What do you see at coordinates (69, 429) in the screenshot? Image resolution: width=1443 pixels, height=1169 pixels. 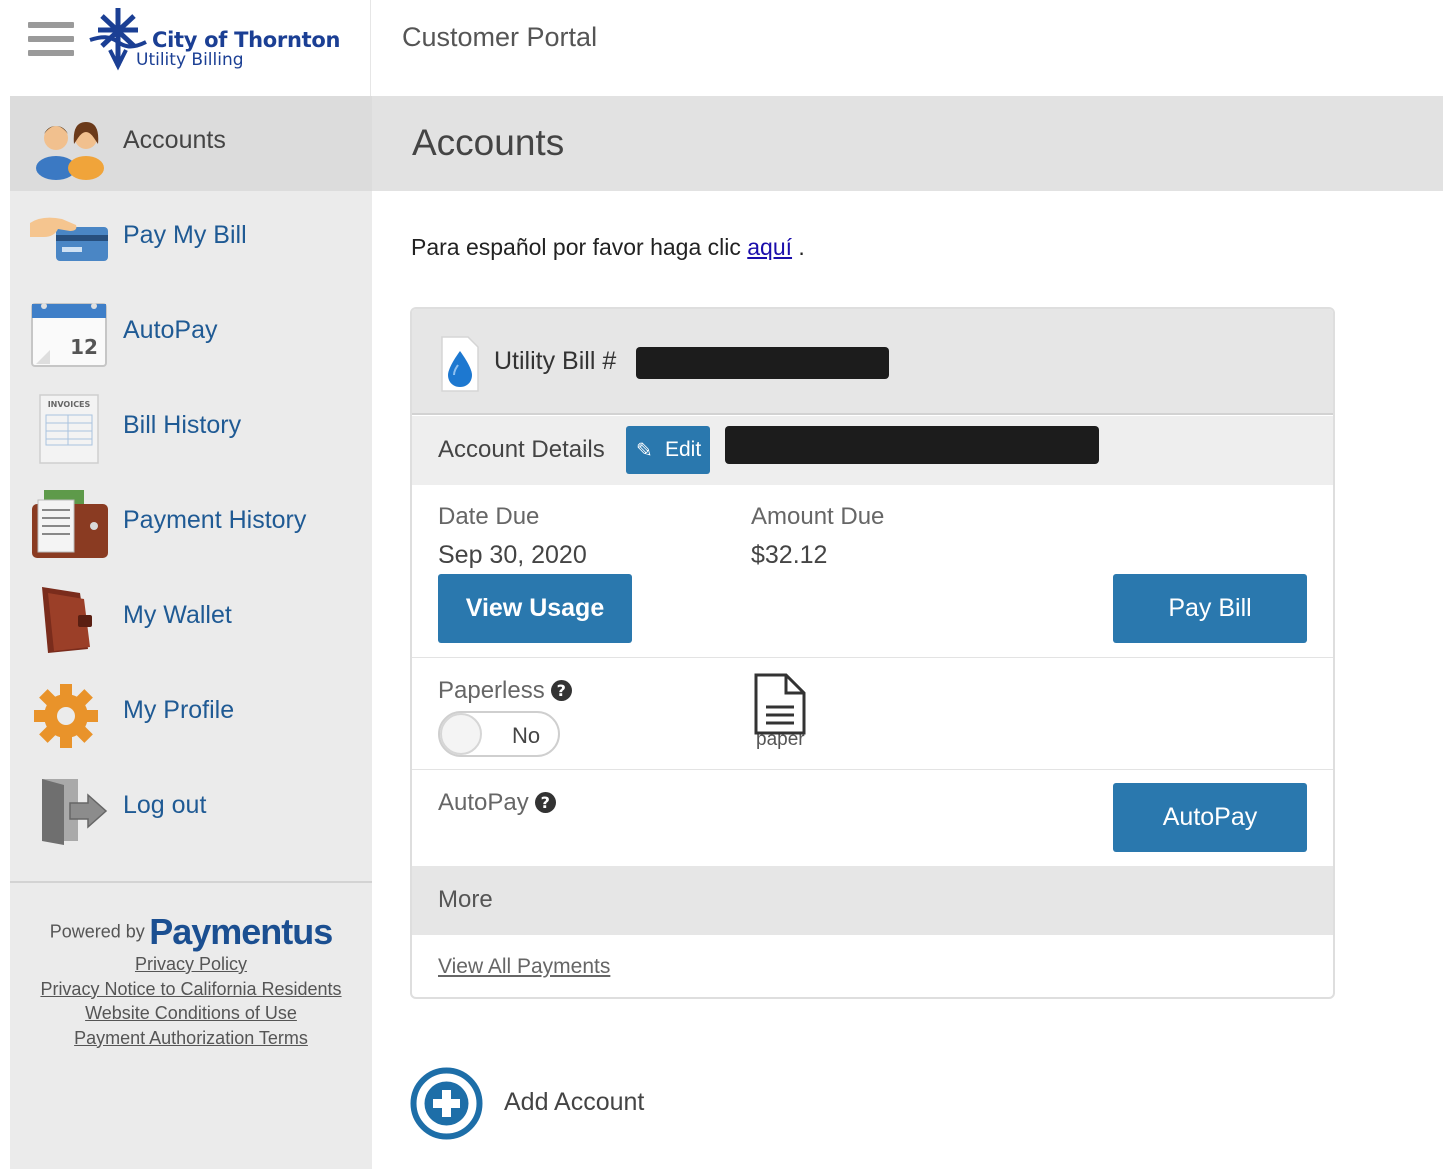 I see `invoices-icon: INVOICES` at bounding box center [69, 429].